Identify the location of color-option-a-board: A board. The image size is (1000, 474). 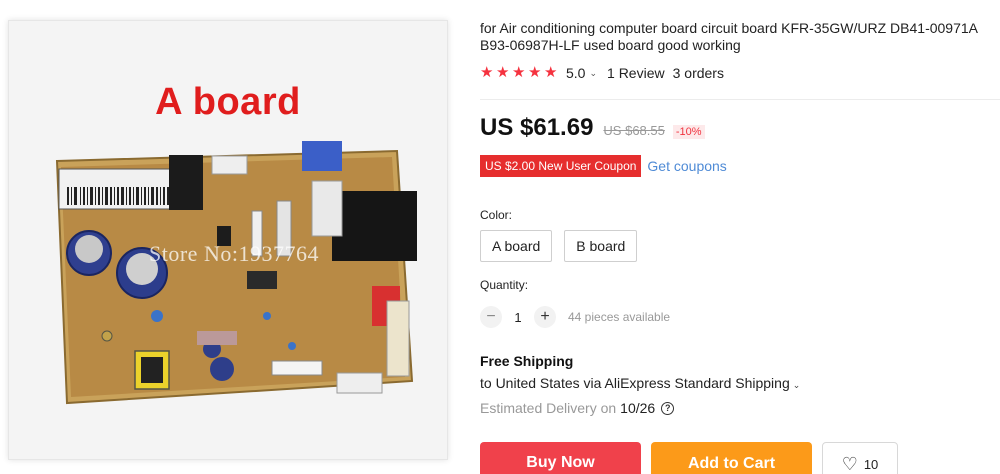
(516, 246).